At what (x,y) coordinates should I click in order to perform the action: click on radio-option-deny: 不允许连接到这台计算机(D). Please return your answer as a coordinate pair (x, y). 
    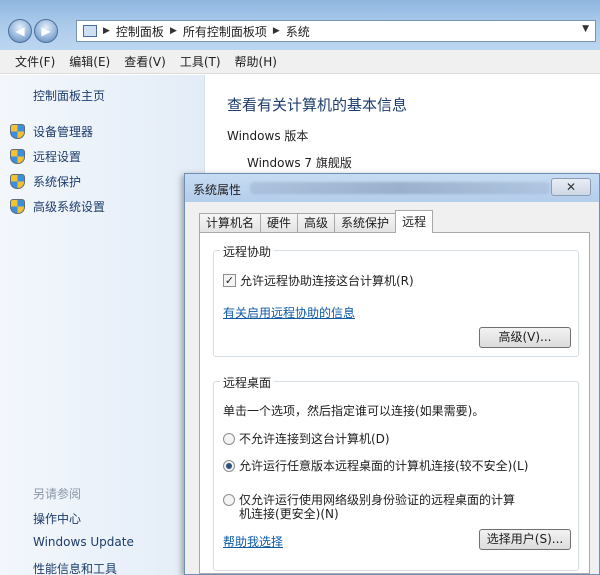
    Looking at the image, I should click on (306, 439).